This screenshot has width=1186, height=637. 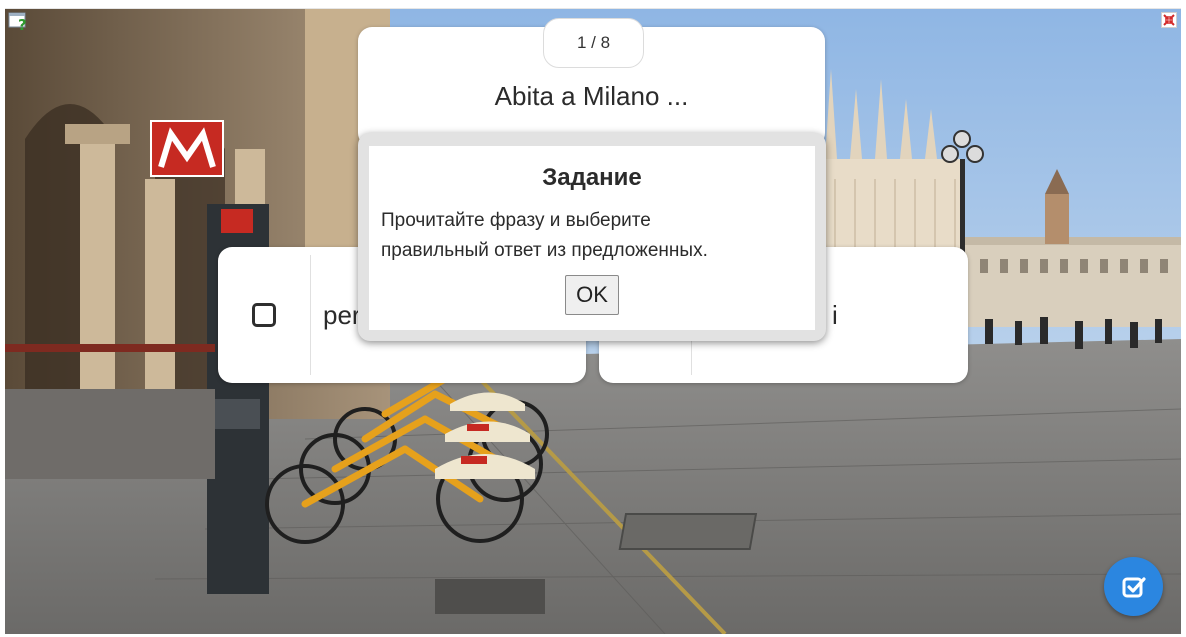 I want to click on fullscreen-button, so click(x=1169, y=20).